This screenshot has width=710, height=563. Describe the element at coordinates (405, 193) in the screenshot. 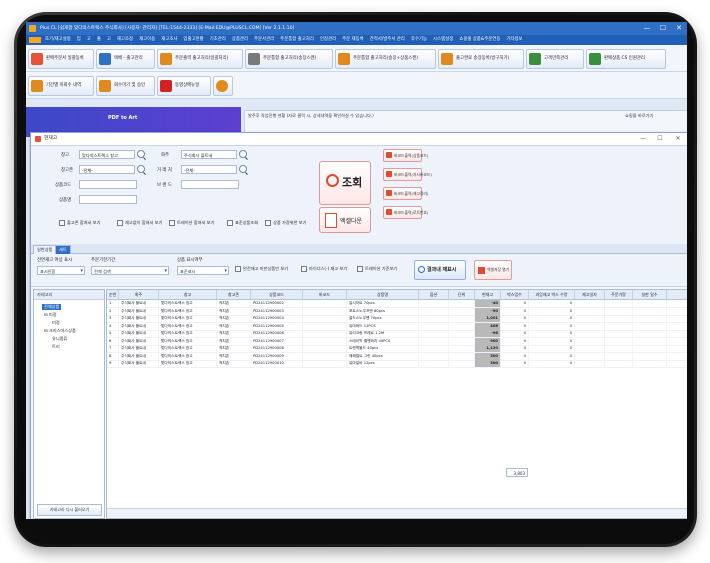

I see `barcode-print-stock-button: 바코드출력(재고정리)` at that location.